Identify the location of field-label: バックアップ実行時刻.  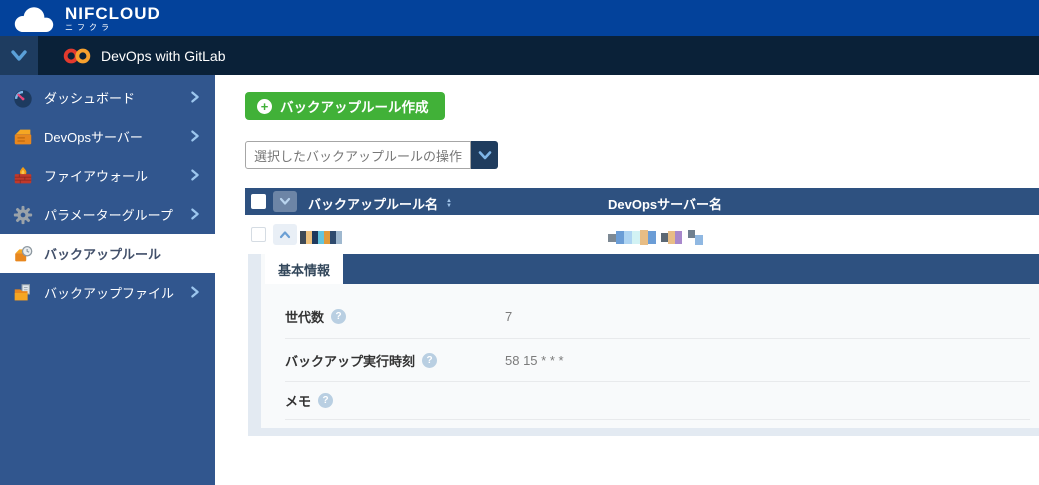
(350, 361).